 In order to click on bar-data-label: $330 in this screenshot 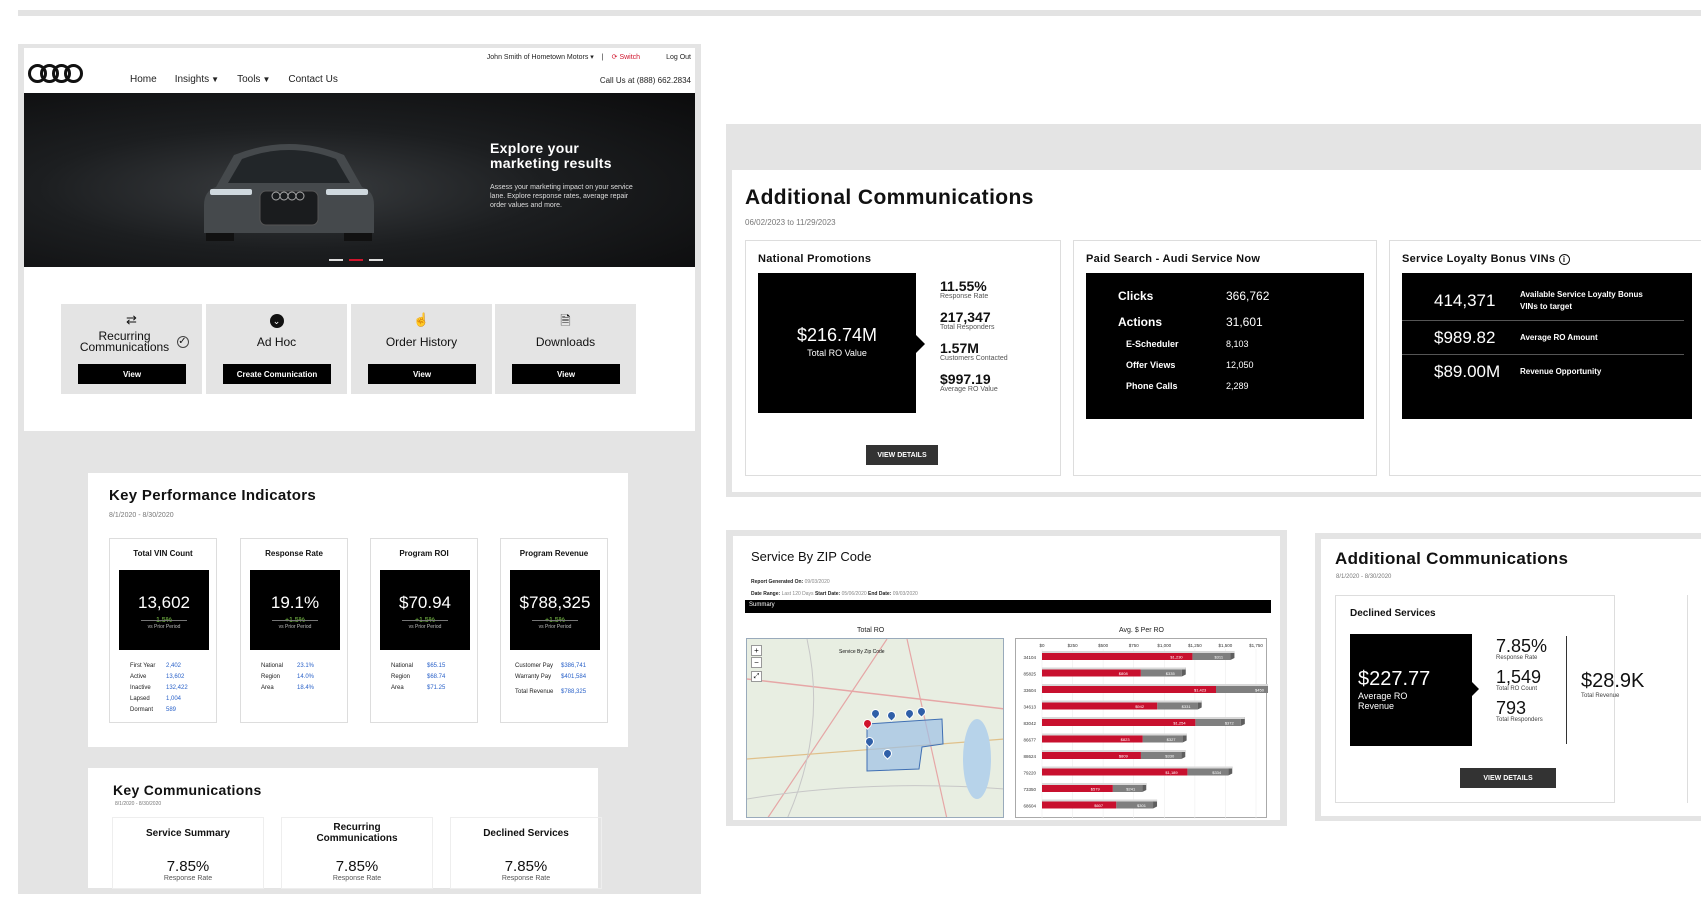, I will do `click(1170, 756)`.